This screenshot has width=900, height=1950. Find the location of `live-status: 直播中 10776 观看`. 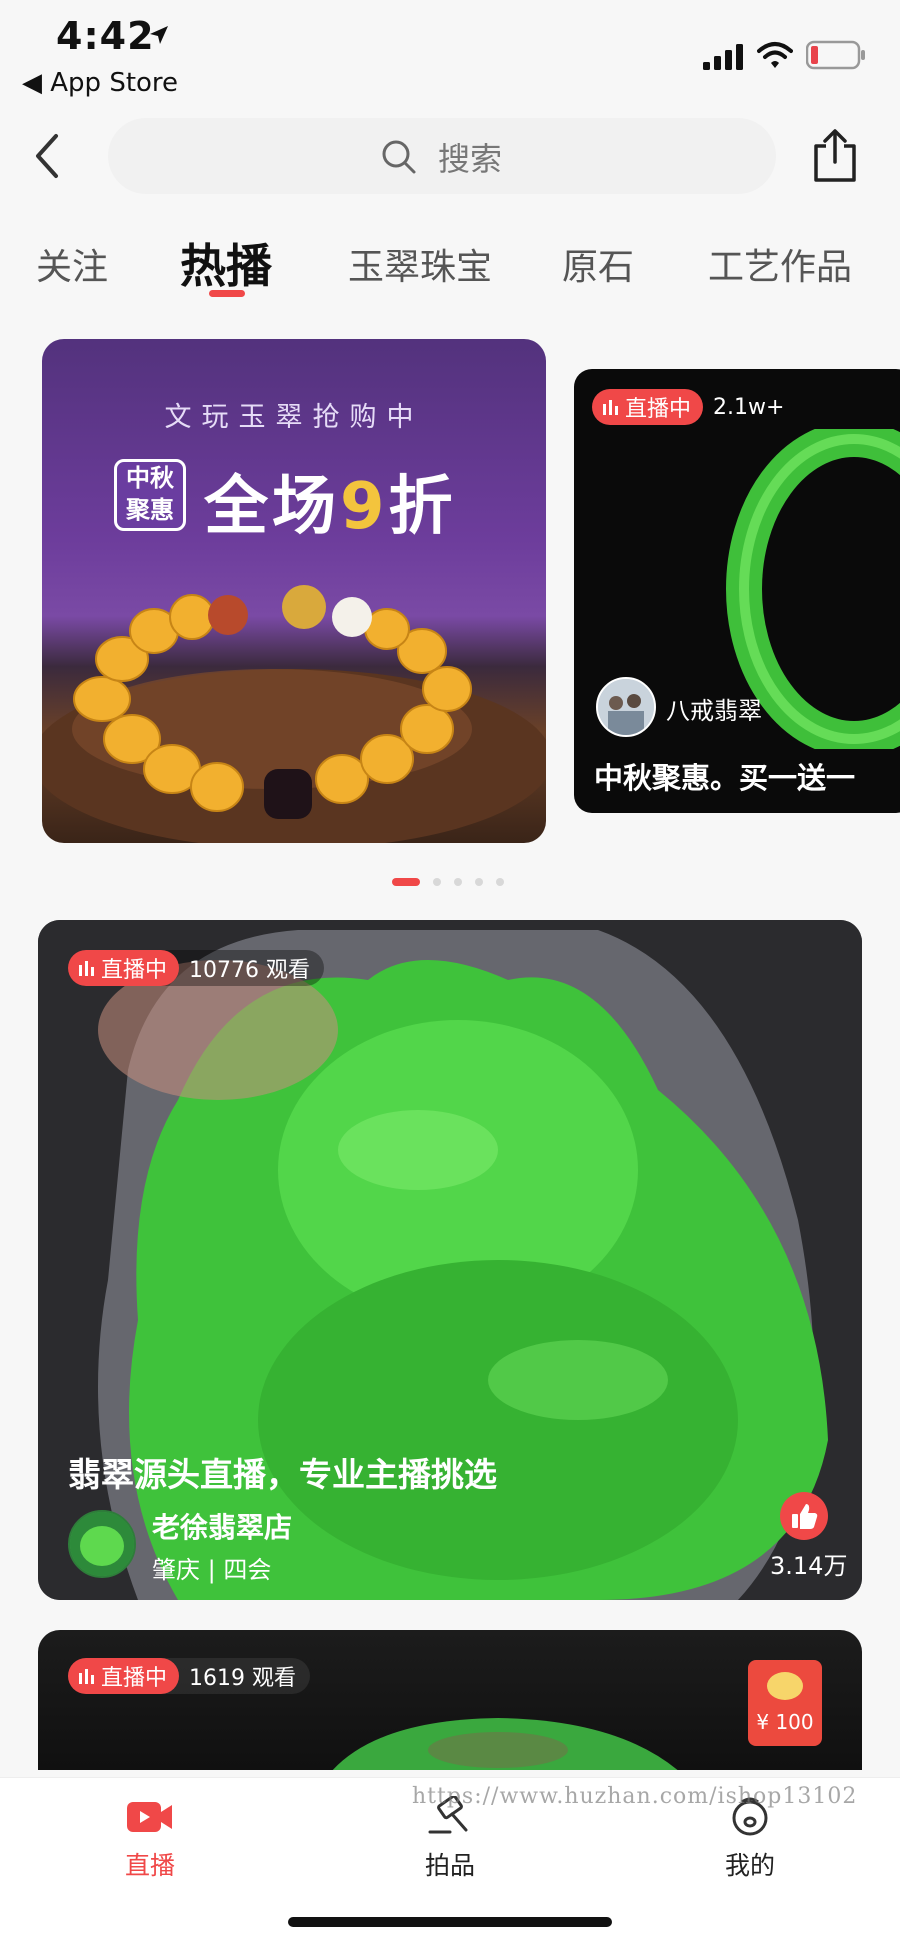

live-status: 直播中 10776 观看 is located at coordinates (196, 968).